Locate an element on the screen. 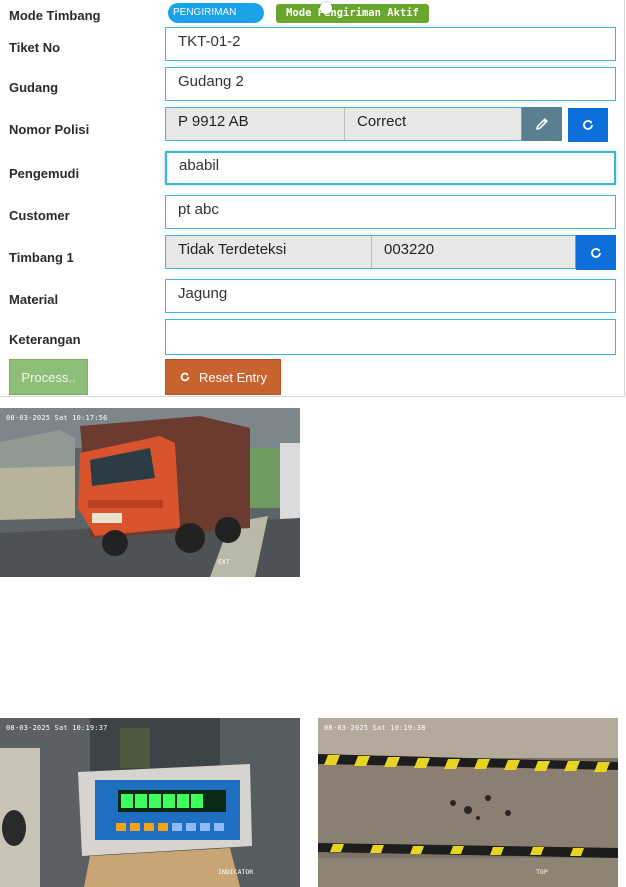 The height and width of the screenshot is (887, 626). refresh-weight-button is located at coordinates (596, 252).